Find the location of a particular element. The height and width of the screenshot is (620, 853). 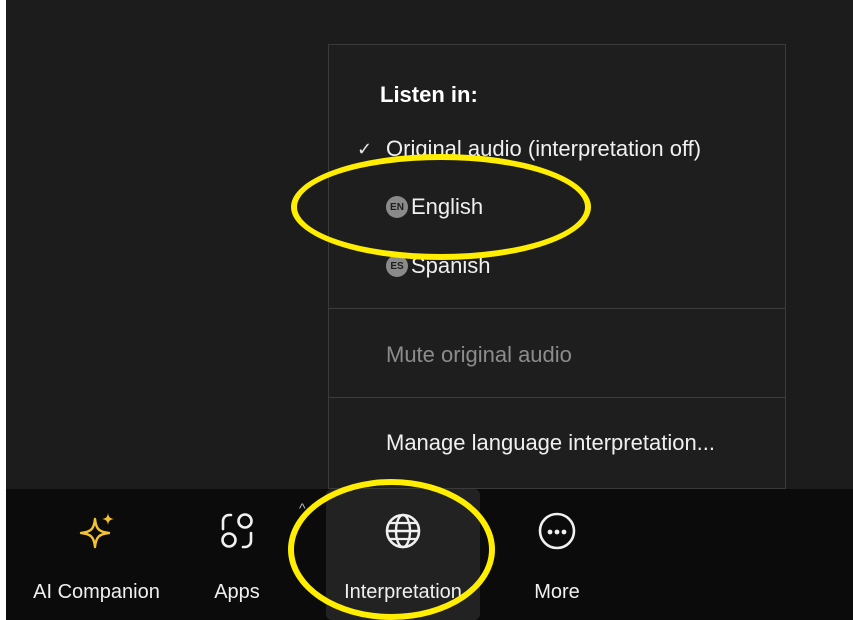

language-badge-icon: ES is located at coordinates (397, 266).